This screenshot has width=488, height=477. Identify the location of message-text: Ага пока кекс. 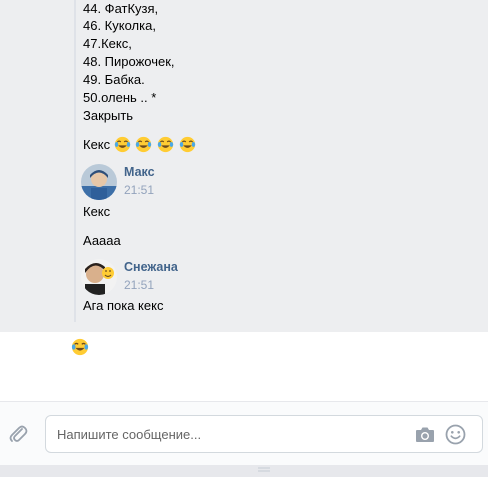
(123, 305).